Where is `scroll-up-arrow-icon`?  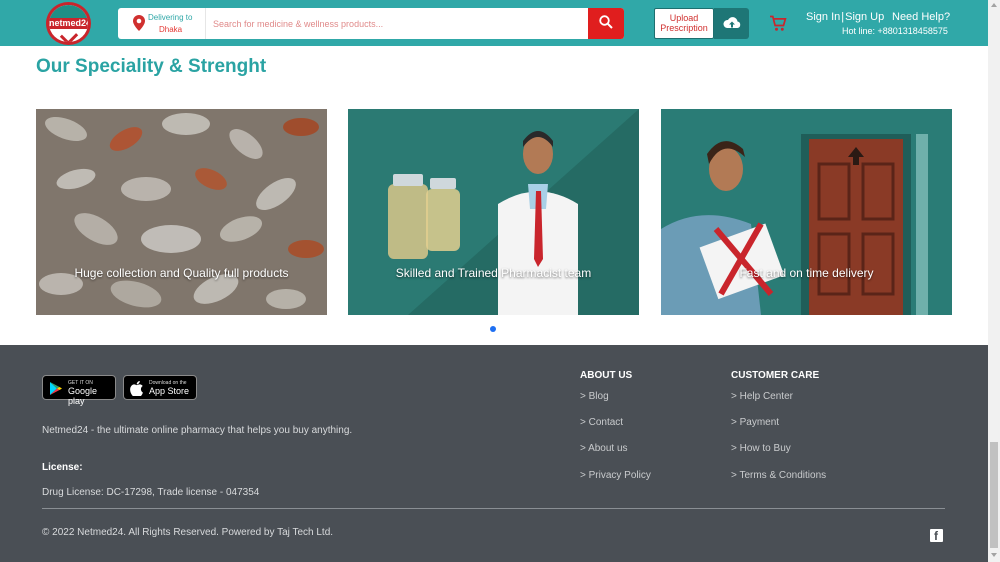 scroll-up-arrow-icon is located at coordinates (994, 5).